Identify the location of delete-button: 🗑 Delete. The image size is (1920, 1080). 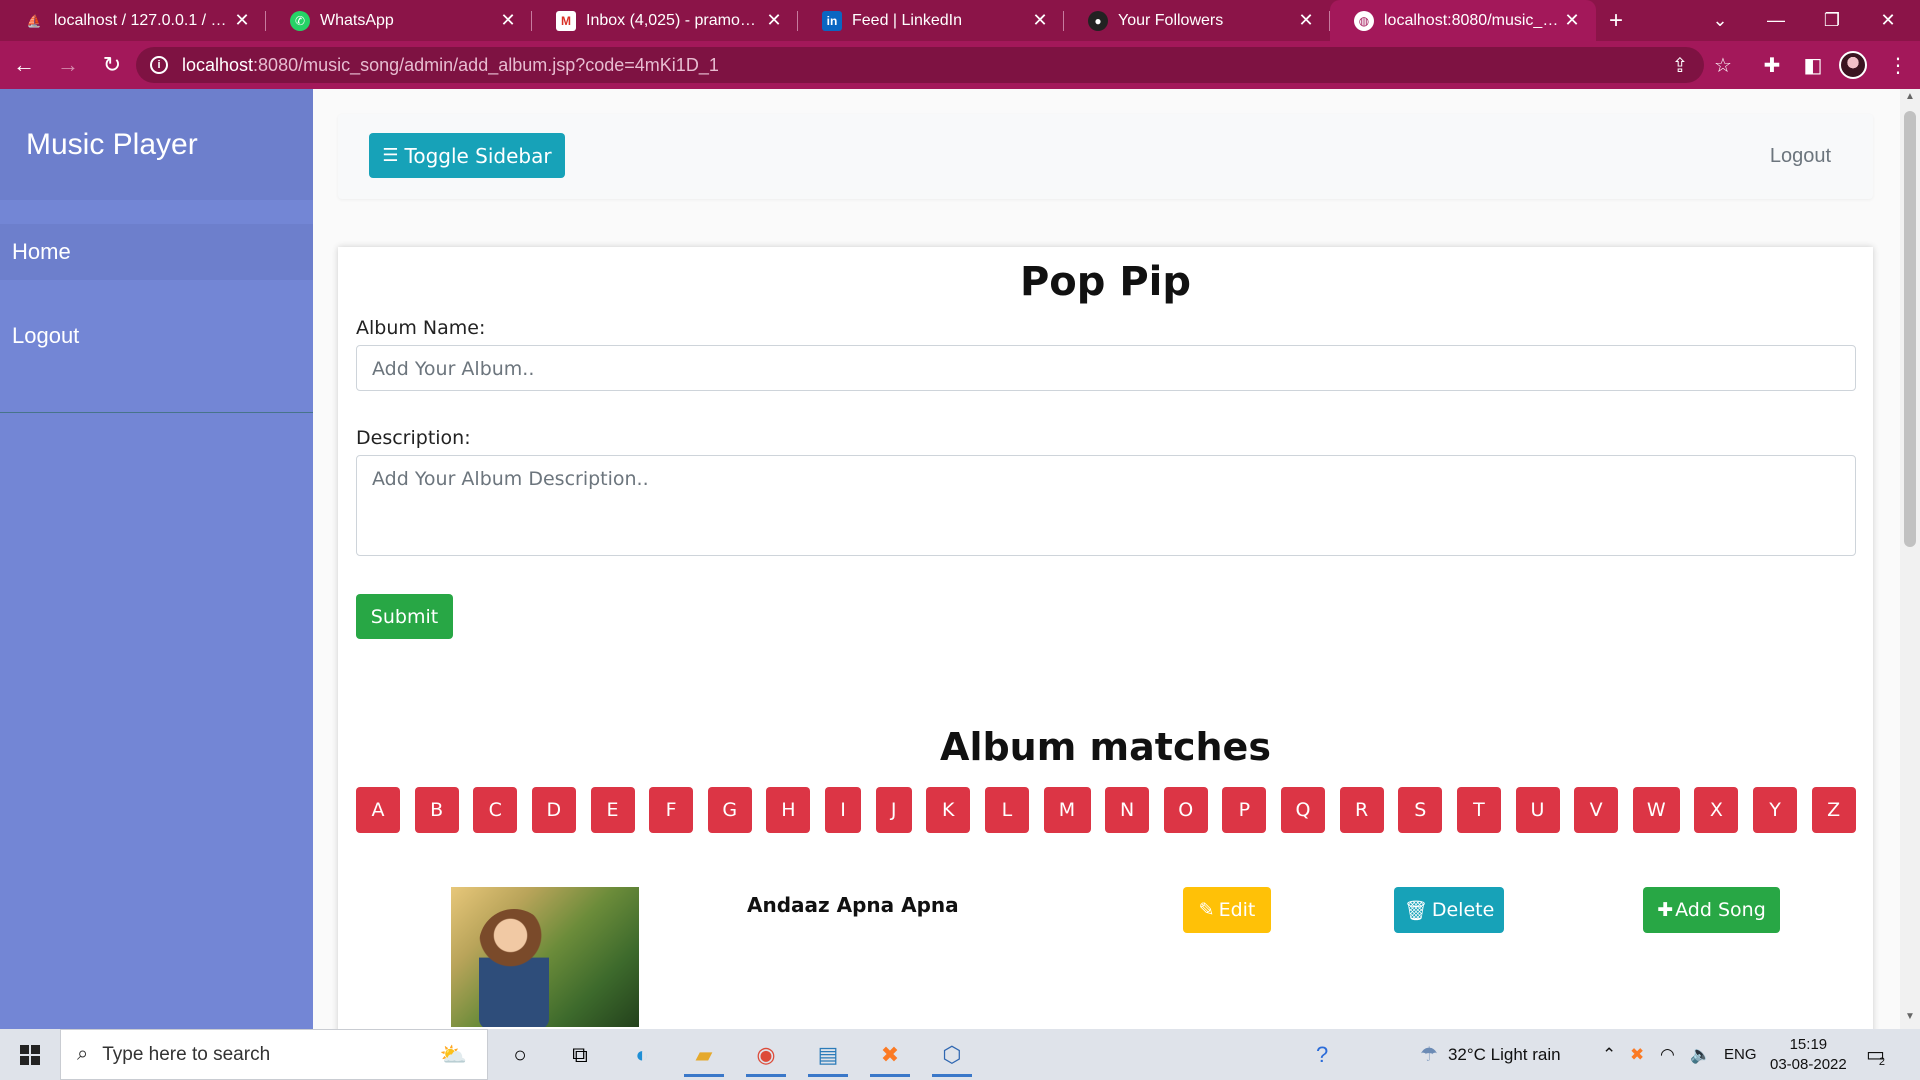
(1449, 910).